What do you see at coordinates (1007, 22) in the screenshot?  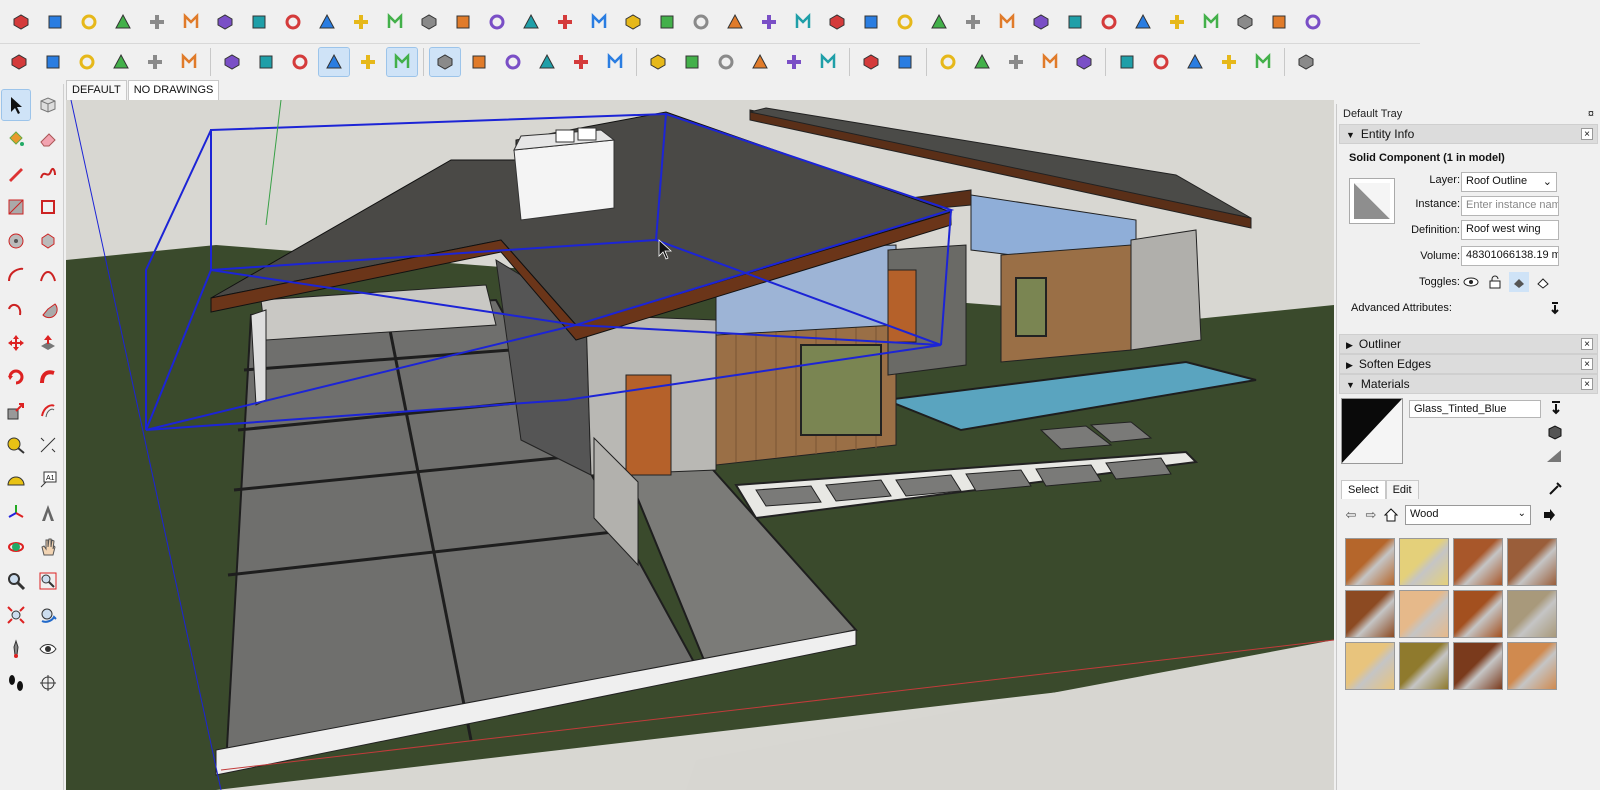 I see `cut-icon` at bounding box center [1007, 22].